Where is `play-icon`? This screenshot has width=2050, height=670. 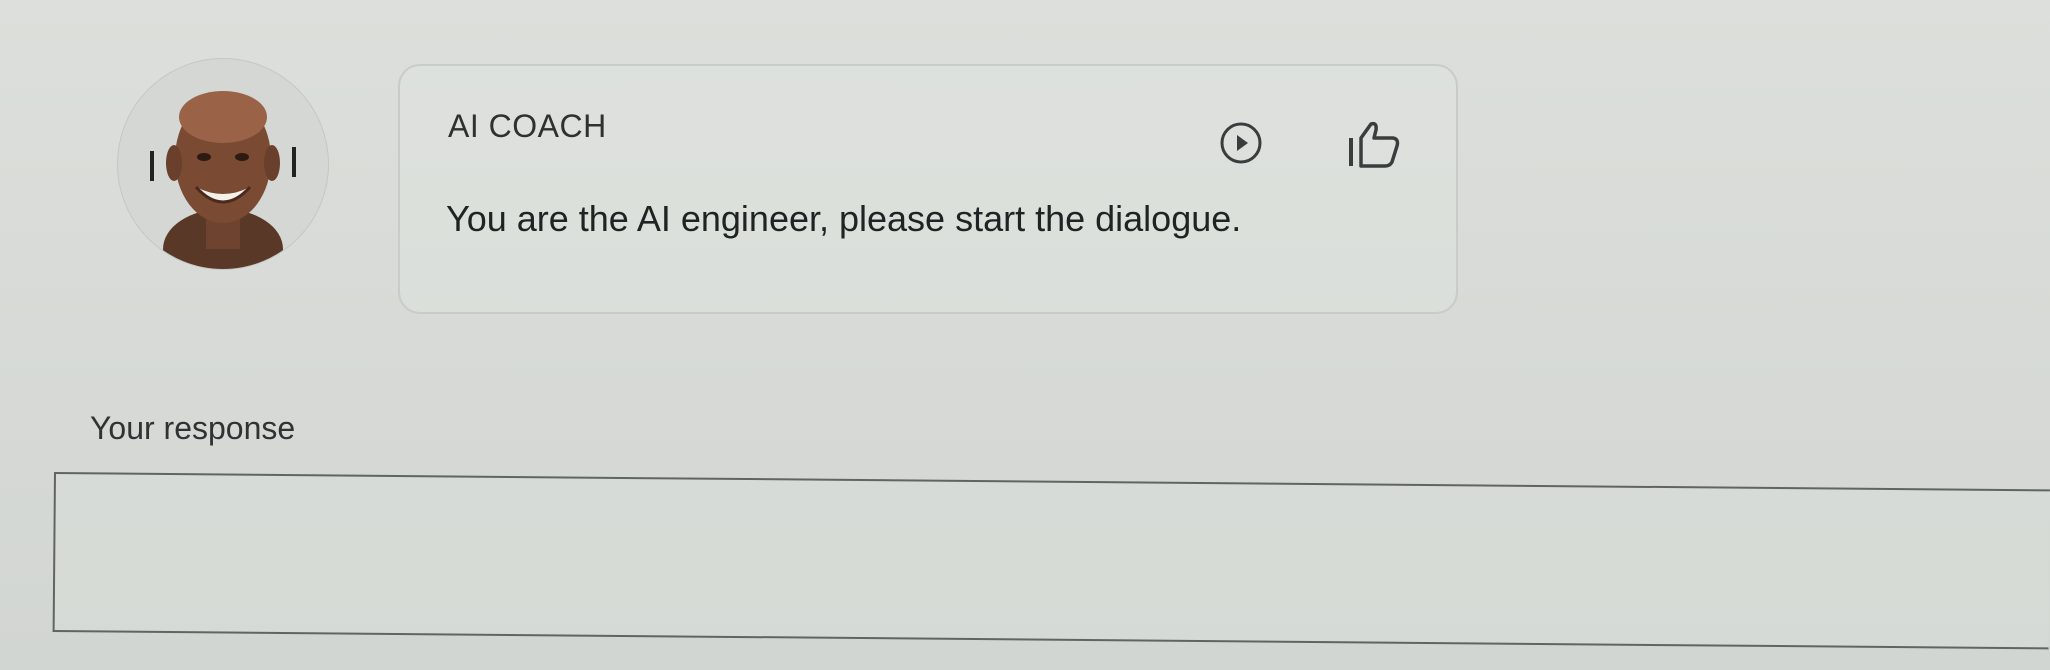
play-icon is located at coordinates (1241, 143).